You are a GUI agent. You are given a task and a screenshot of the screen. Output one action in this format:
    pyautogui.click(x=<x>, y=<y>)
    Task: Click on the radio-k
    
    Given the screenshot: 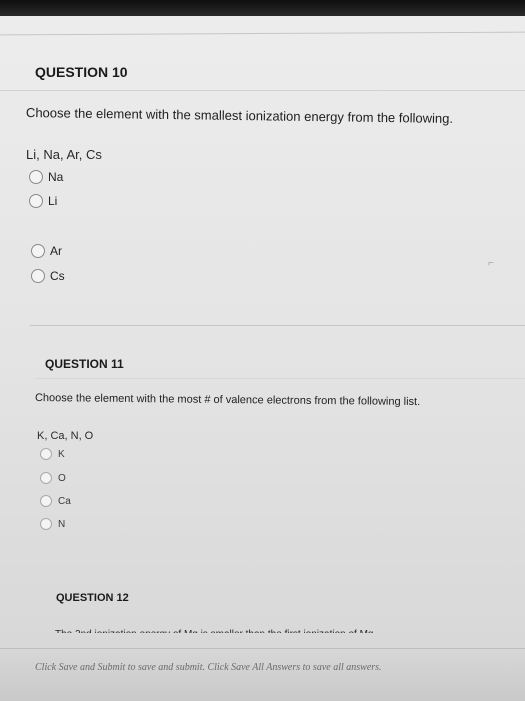 What is the action you would take?
    pyautogui.click(x=46, y=454)
    